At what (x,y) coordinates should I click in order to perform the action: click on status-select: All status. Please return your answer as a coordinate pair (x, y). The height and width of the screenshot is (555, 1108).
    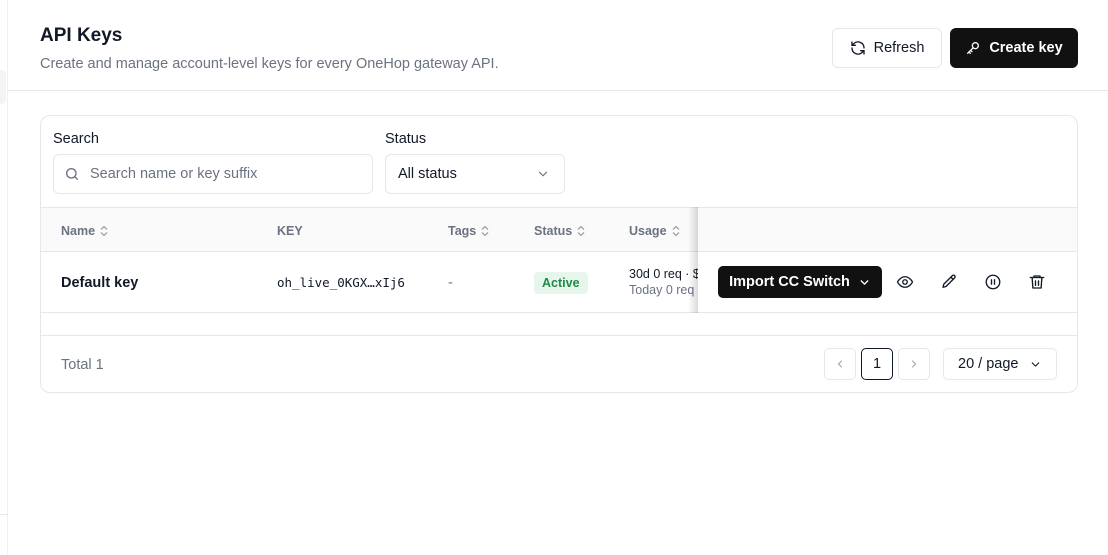
    Looking at the image, I should click on (475, 174).